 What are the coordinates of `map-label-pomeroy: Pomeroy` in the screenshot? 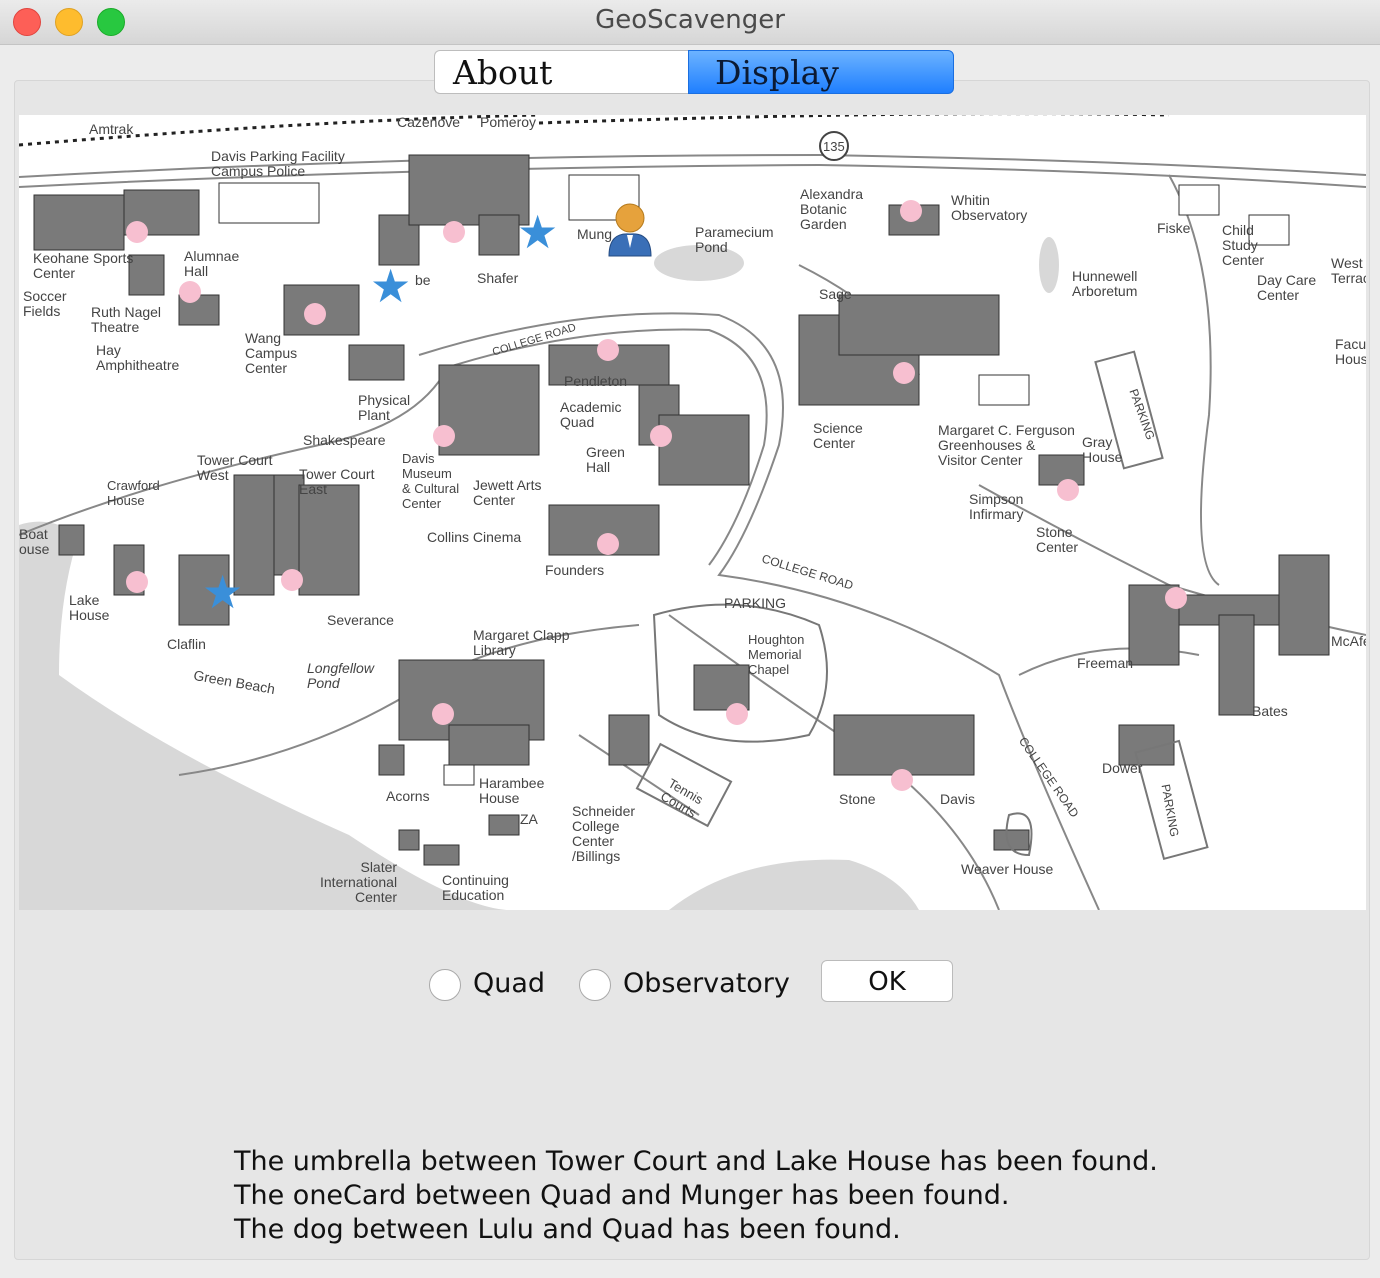 It's located at (508, 122).